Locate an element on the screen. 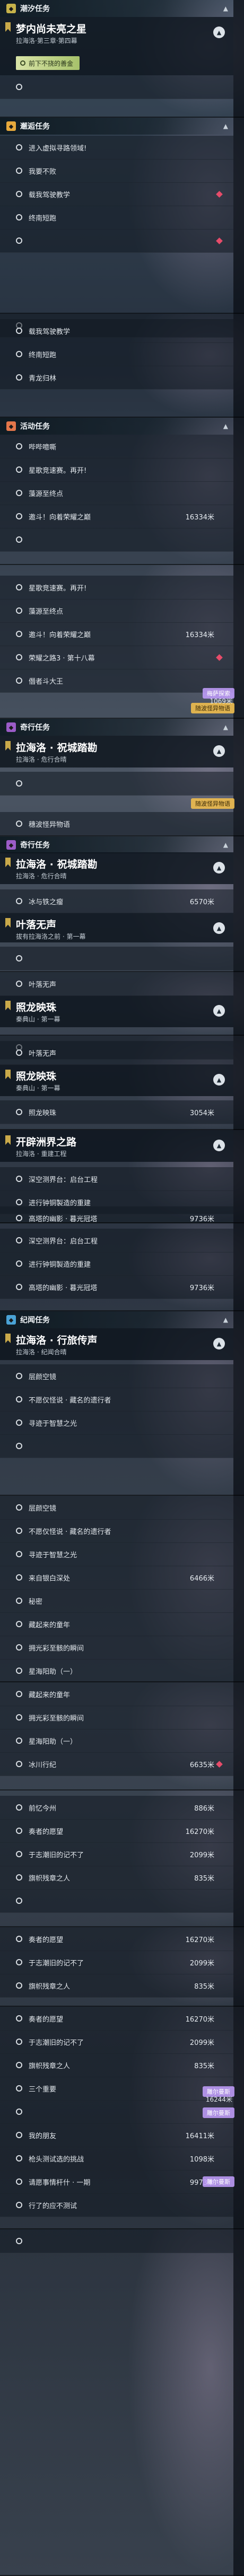 The image size is (244, 2576). step-ring-icon is located at coordinates (19, 657).